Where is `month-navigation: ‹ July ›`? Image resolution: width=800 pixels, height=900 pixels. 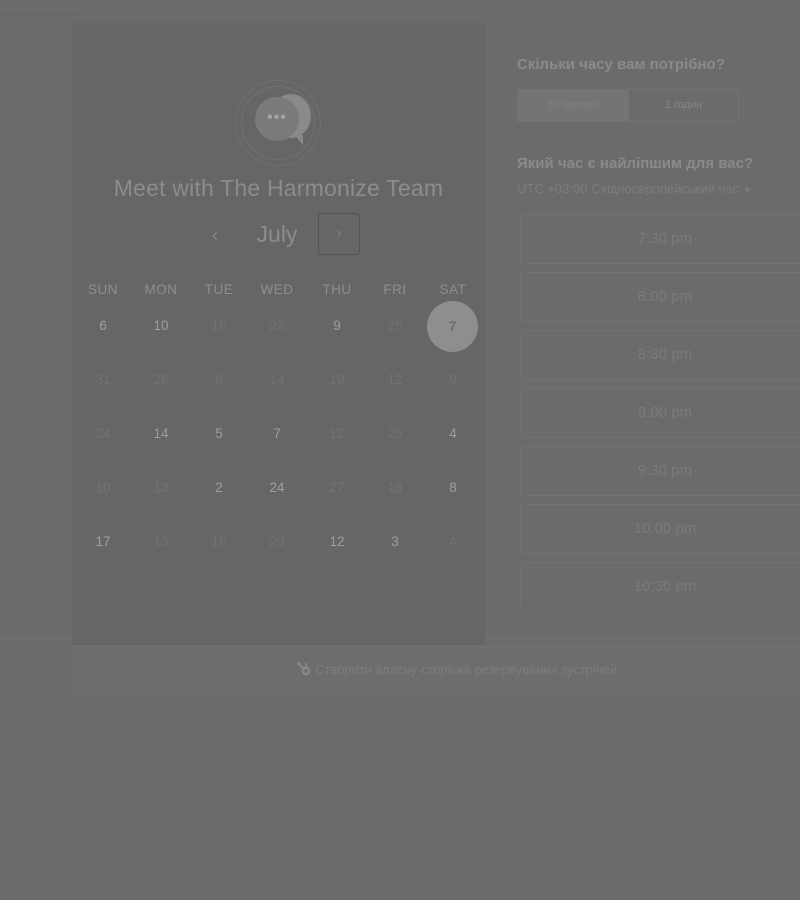 month-navigation: ‹ July › is located at coordinates (278, 235).